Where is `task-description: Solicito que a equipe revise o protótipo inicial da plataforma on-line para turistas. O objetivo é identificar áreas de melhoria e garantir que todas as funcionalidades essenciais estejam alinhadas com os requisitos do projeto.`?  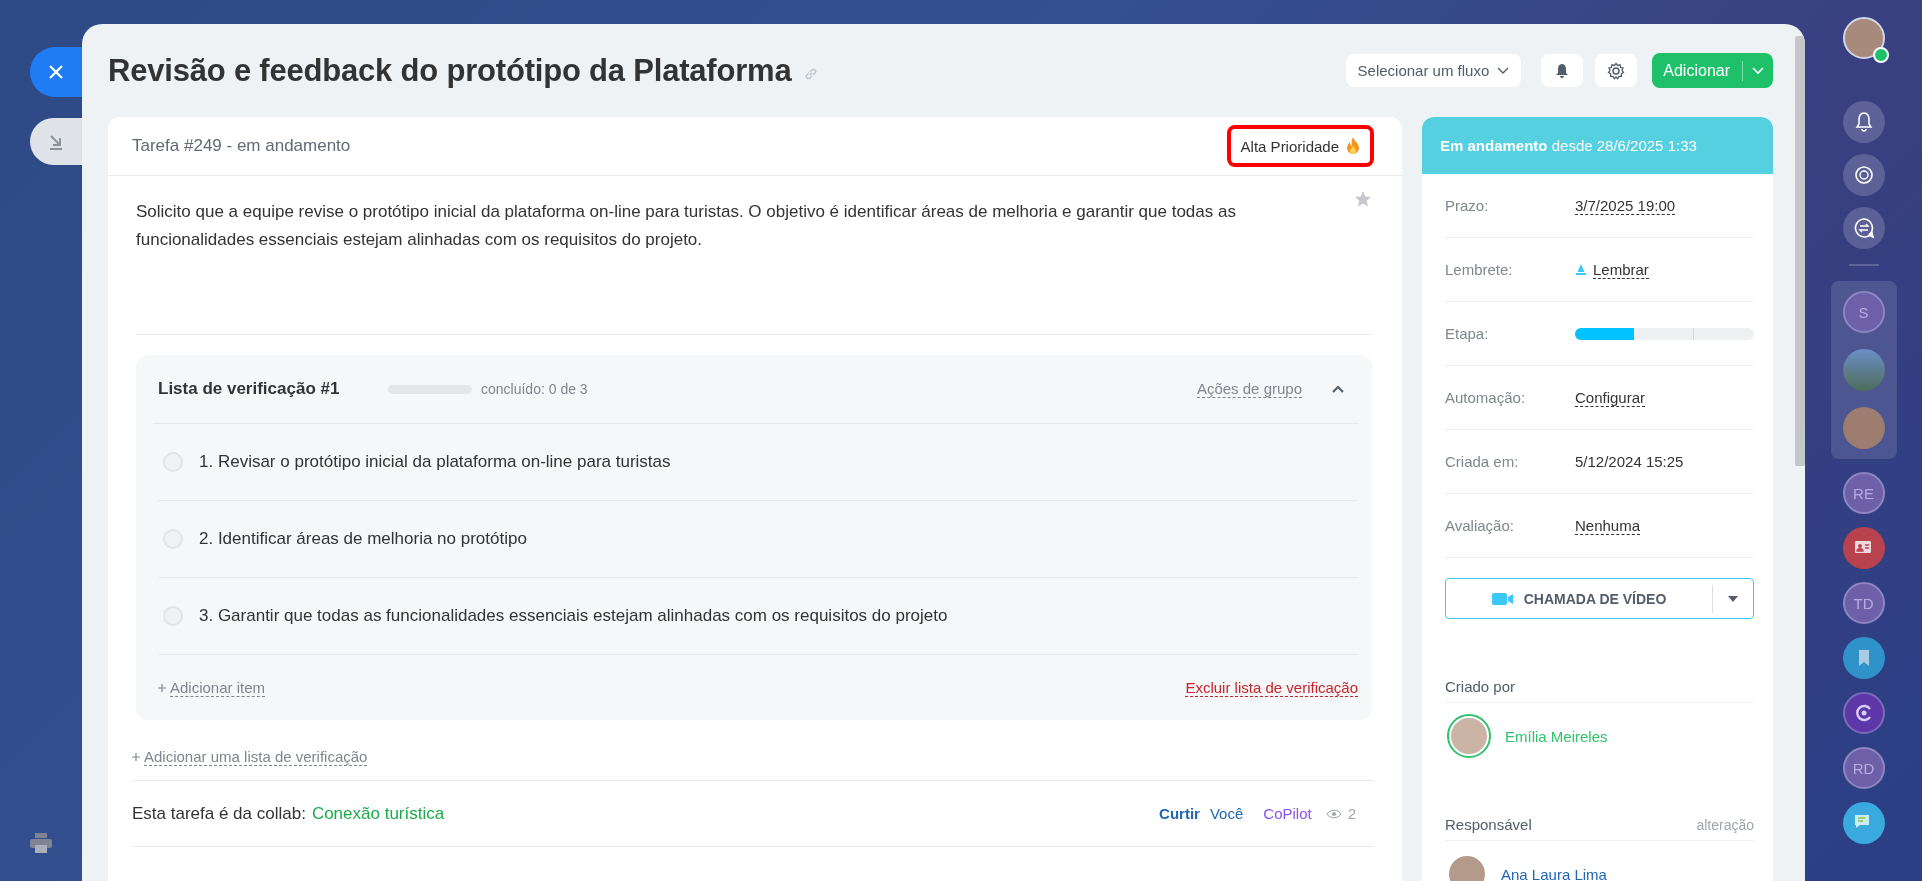 task-description: Solicito que a equipe revise o protótipo inicial da plataforma on-line para turistas. O objetivo é identificar áreas de melhoria e garantir que todas as funcionalidades essenciais estejam alinhadas com os requisitos do projeto. is located at coordinates (686, 226).